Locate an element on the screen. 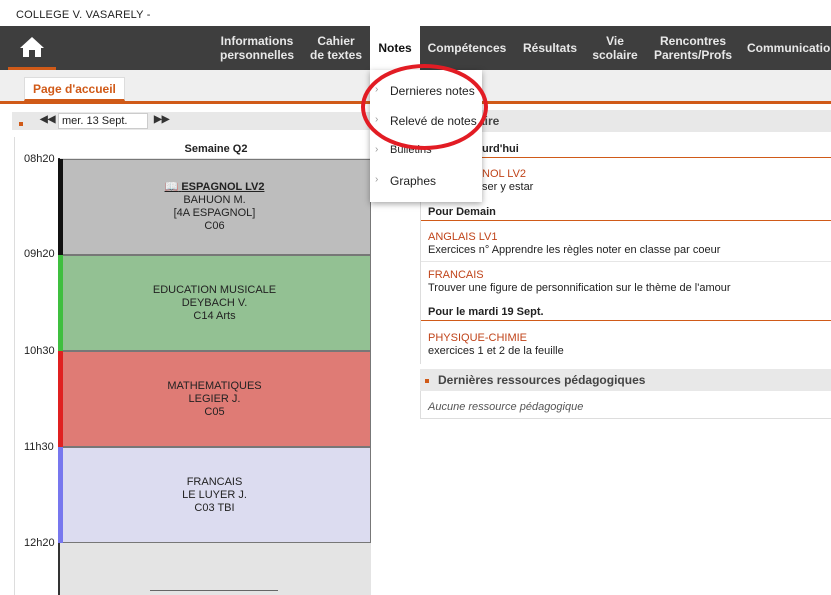  course-title: 📖 ESPAGNOL LV2 is located at coordinates (214, 187).